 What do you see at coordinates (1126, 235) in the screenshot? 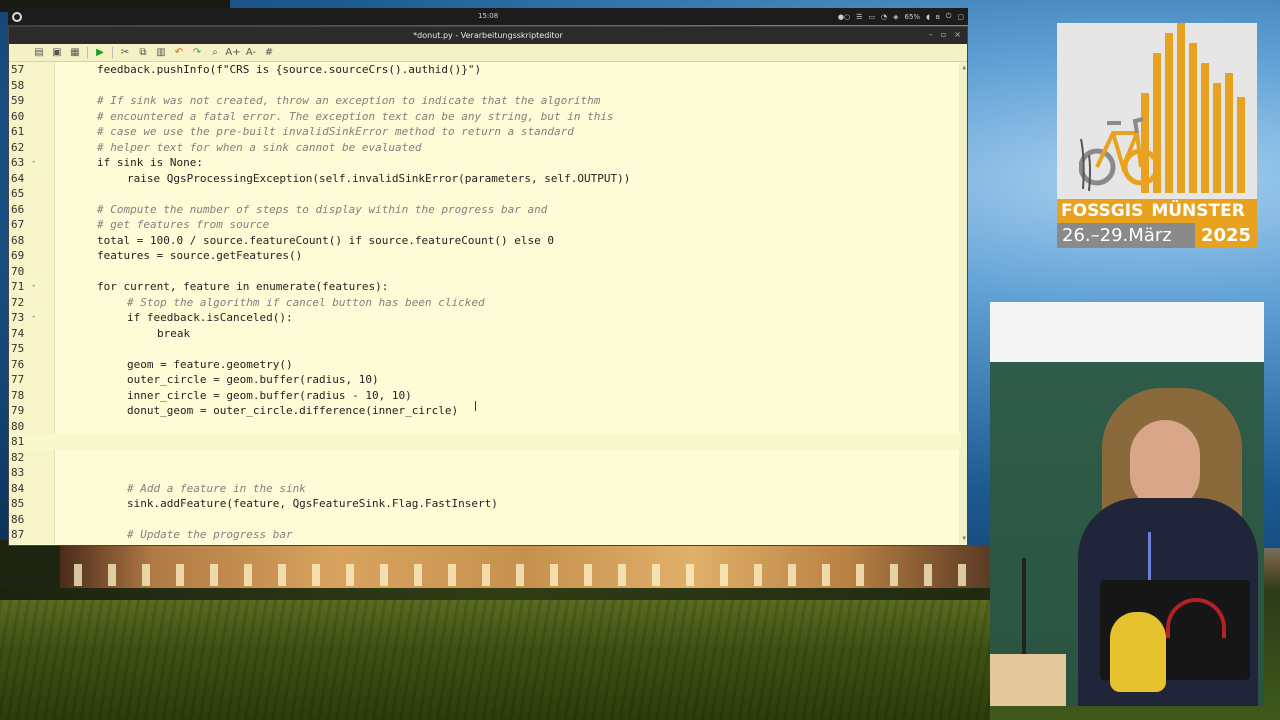
I see `logo-date-range: 26.–29.März` at bounding box center [1126, 235].